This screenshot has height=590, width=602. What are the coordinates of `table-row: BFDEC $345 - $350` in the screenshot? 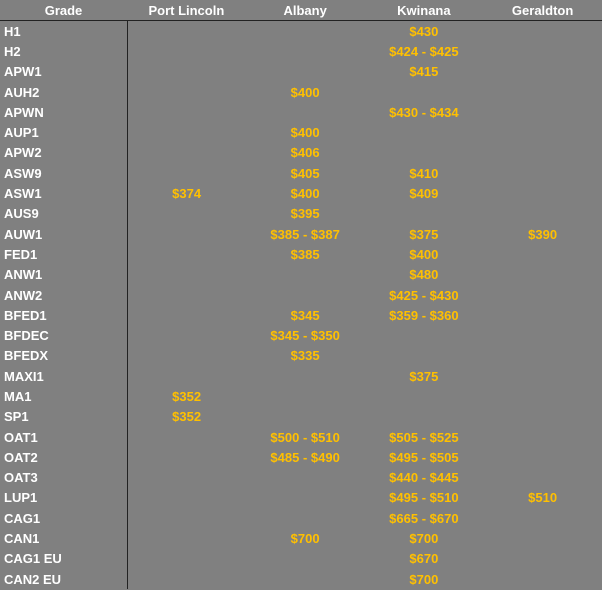 It's located at (301, 335).